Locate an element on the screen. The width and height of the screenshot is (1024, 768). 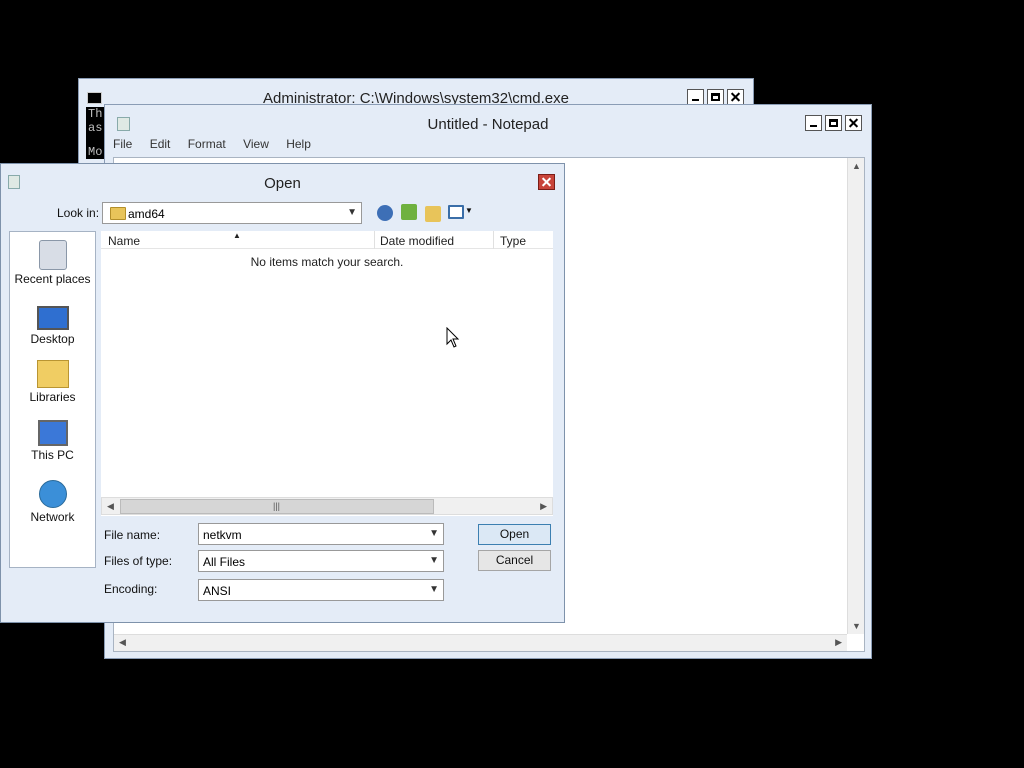
encoding-value: ANSI is located at coordinates (217, 591).